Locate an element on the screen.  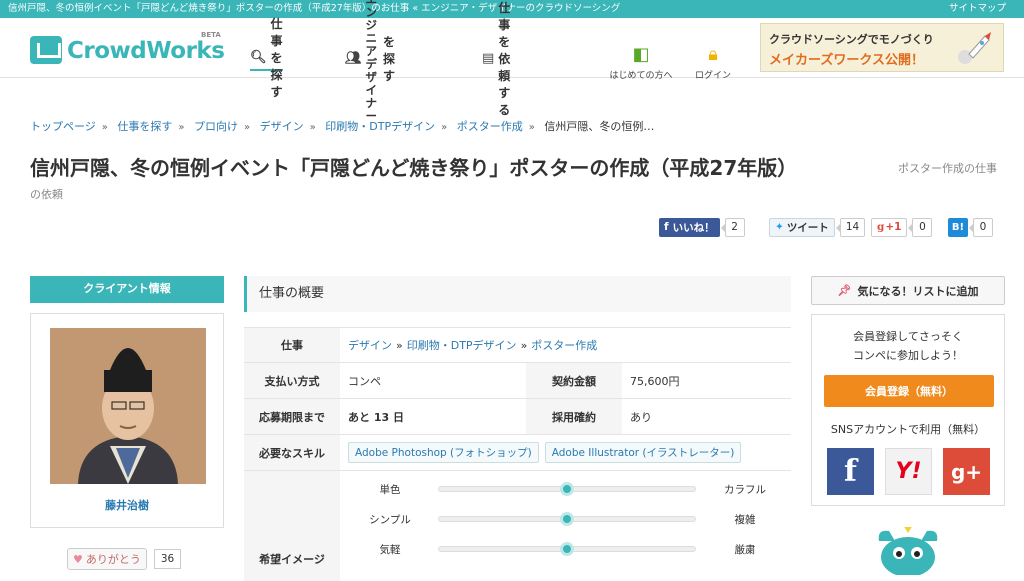
logo-text: CrowdWorks is located at coordinates (146, 51).